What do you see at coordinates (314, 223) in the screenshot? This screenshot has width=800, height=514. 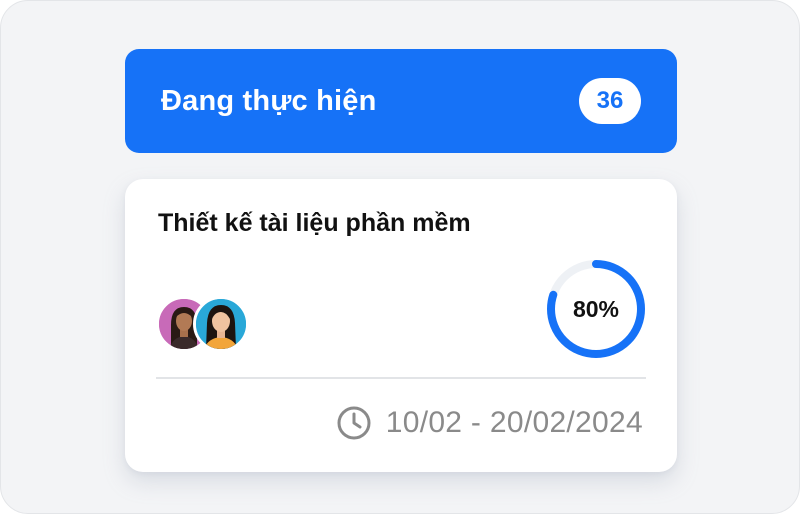 I see `task-title: Thiết kế tài liệu phần mềm` at bounding box center [314, 223].